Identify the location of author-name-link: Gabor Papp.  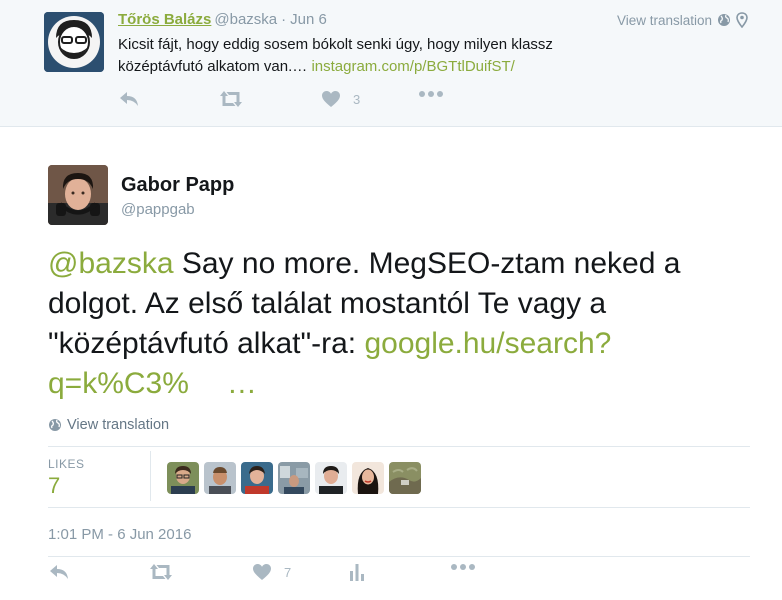
(177, 185).